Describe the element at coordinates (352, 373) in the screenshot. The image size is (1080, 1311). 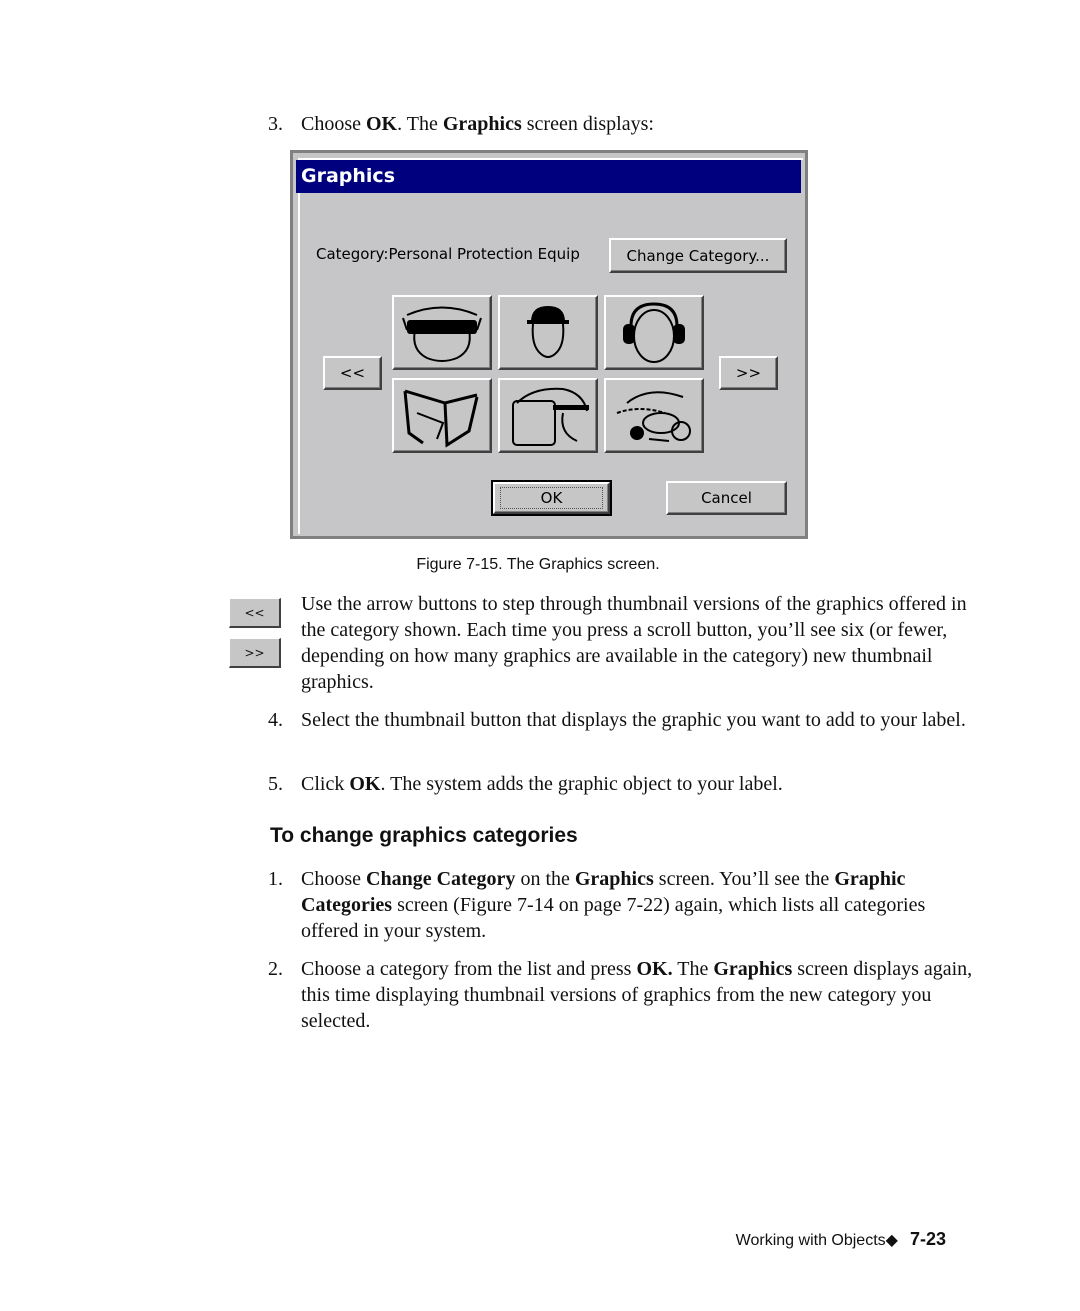
I see `prev-page-button: <<` at that location.